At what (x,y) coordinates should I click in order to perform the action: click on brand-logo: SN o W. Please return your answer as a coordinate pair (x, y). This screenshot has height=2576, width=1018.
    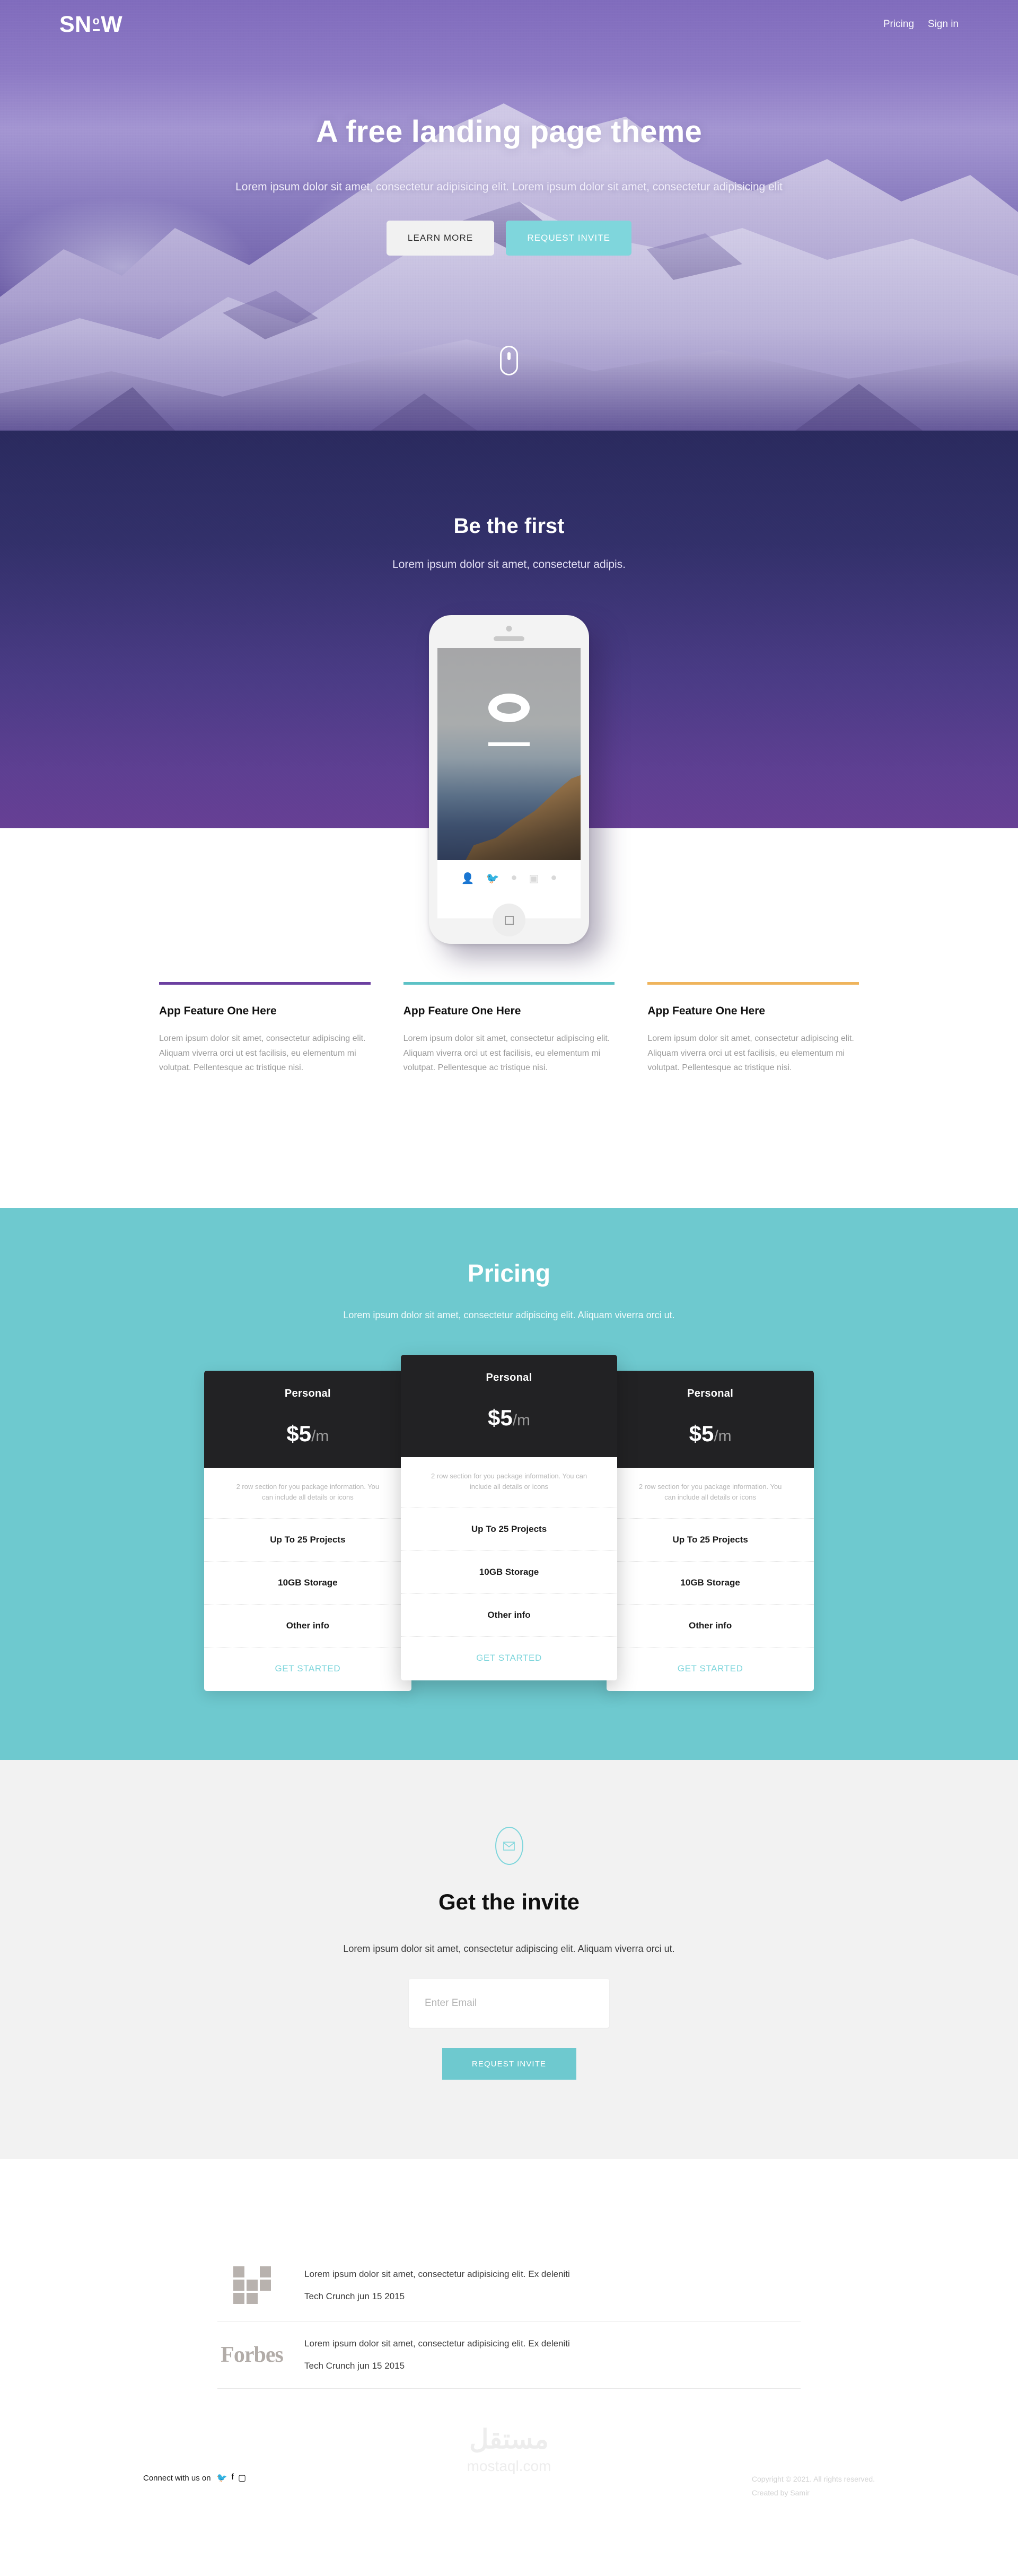
    Looking at the image, I should click on (90, 25).